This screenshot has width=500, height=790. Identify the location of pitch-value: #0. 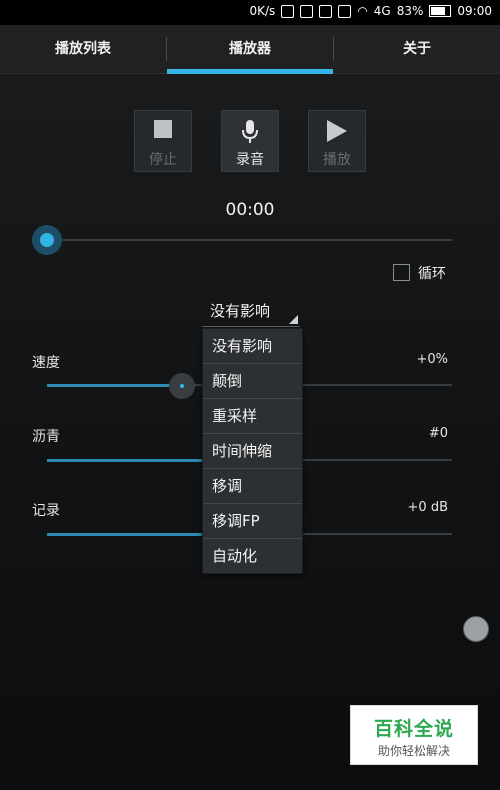
(438, 433).